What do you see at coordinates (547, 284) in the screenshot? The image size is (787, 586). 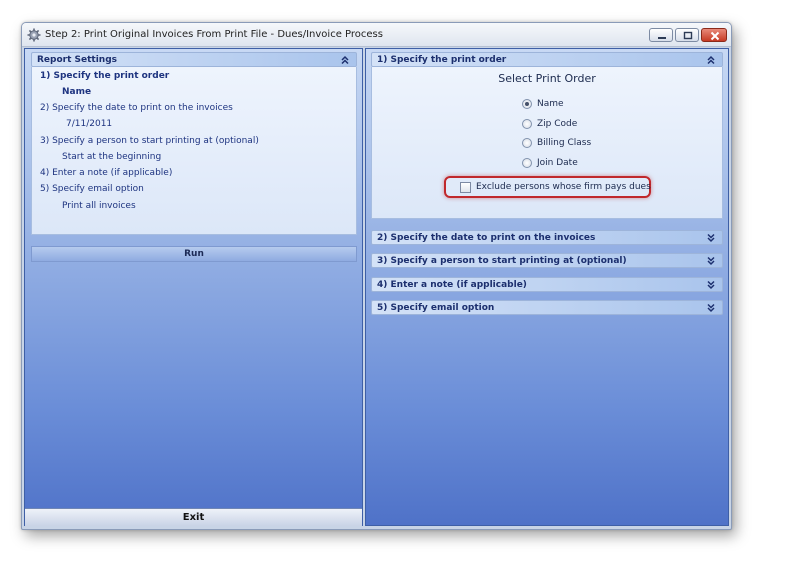 I see `section-4-header: 4) Enter a note (if applicable)` at bounding box center [547, 284].